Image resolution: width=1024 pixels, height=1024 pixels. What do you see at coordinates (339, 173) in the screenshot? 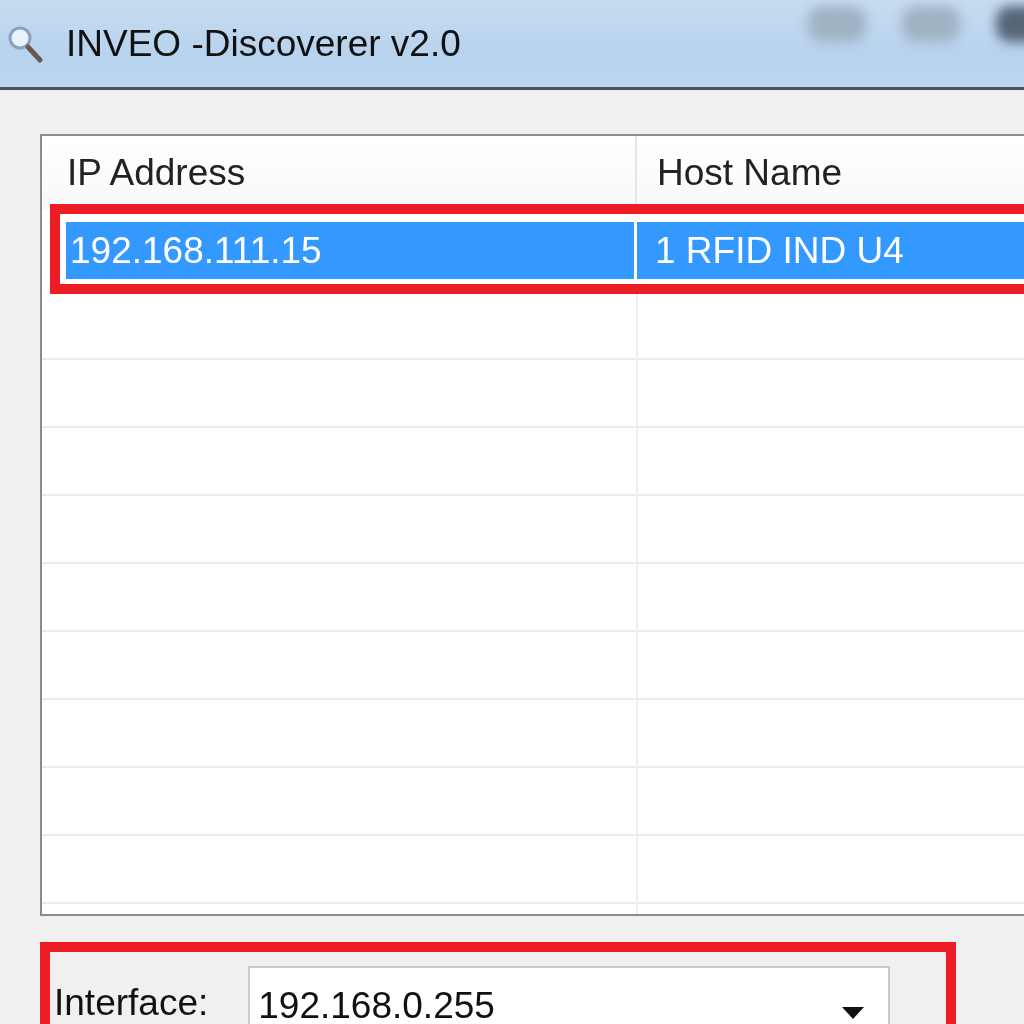
I see `column-header: IP Address` at bounding box center [339, 173].